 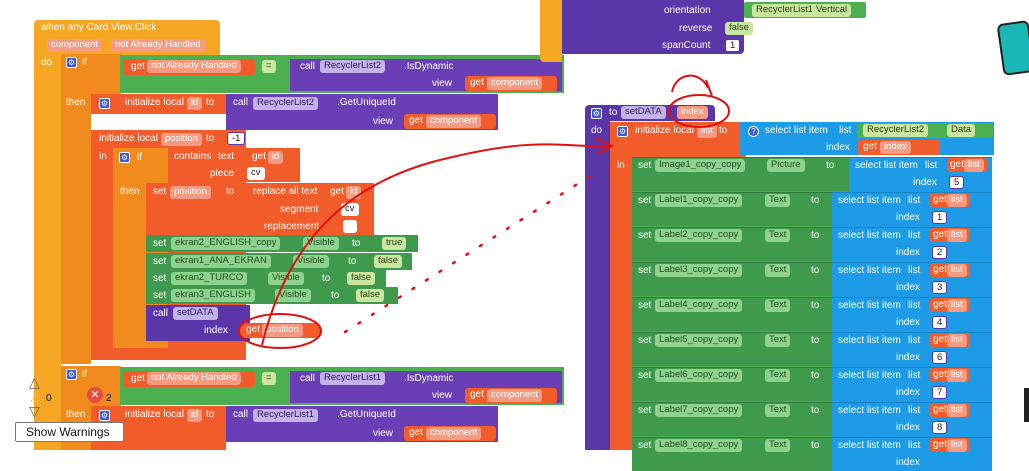 What do you see at coordinates (753, 131) in the screenshot?
I see `help-icon: ?` at bounding box center [753, 131].